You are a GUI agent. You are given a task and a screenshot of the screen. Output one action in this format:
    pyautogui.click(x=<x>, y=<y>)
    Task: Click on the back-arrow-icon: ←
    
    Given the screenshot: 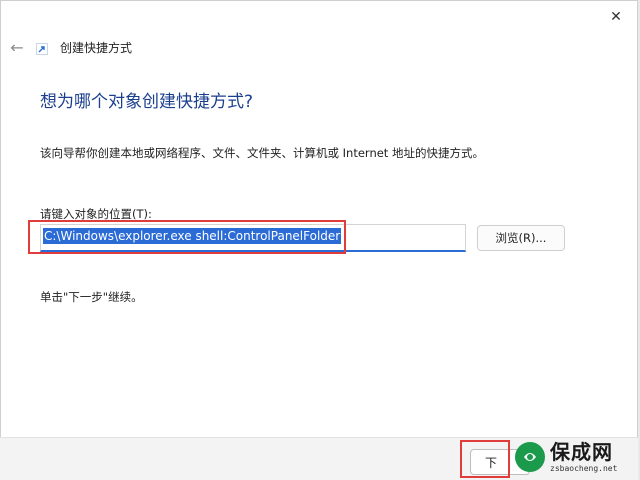 What is the action you would take?
    pyautogui.click(x=17, y=47)
    